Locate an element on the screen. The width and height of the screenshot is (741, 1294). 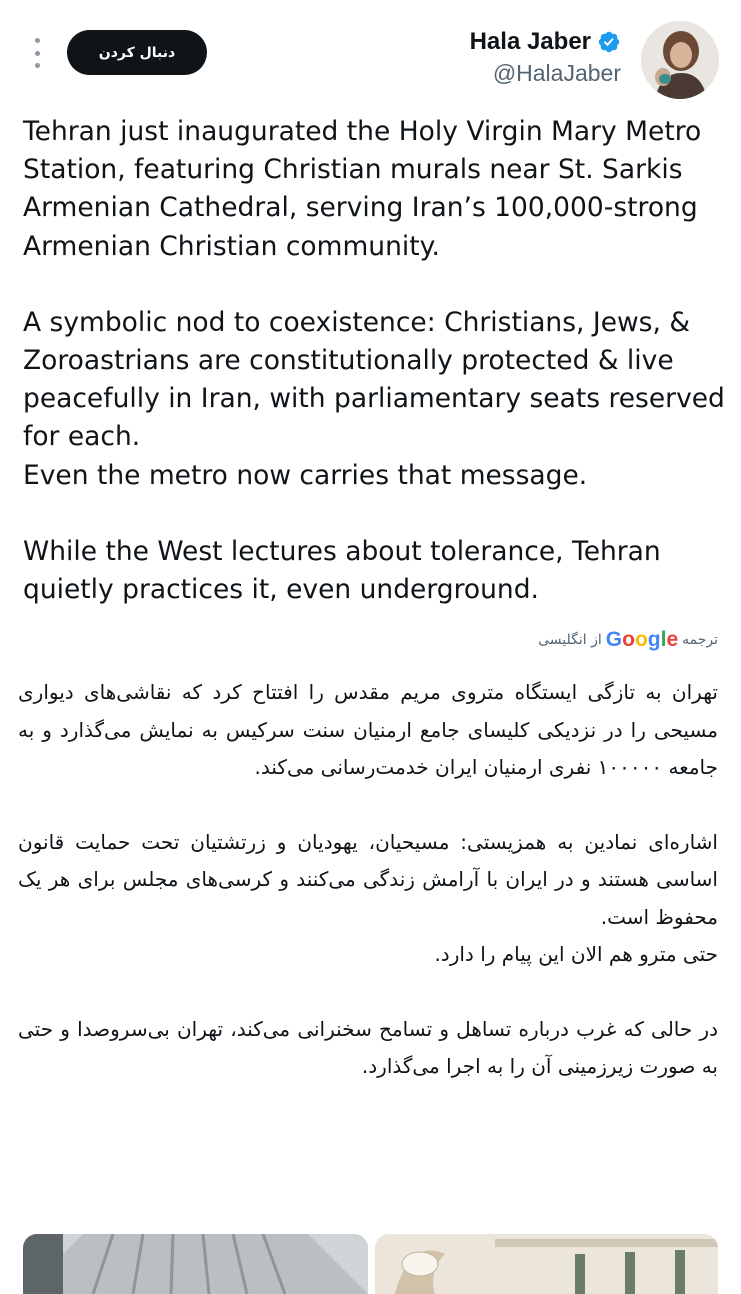
avatar is located at coordinates (680, 60).